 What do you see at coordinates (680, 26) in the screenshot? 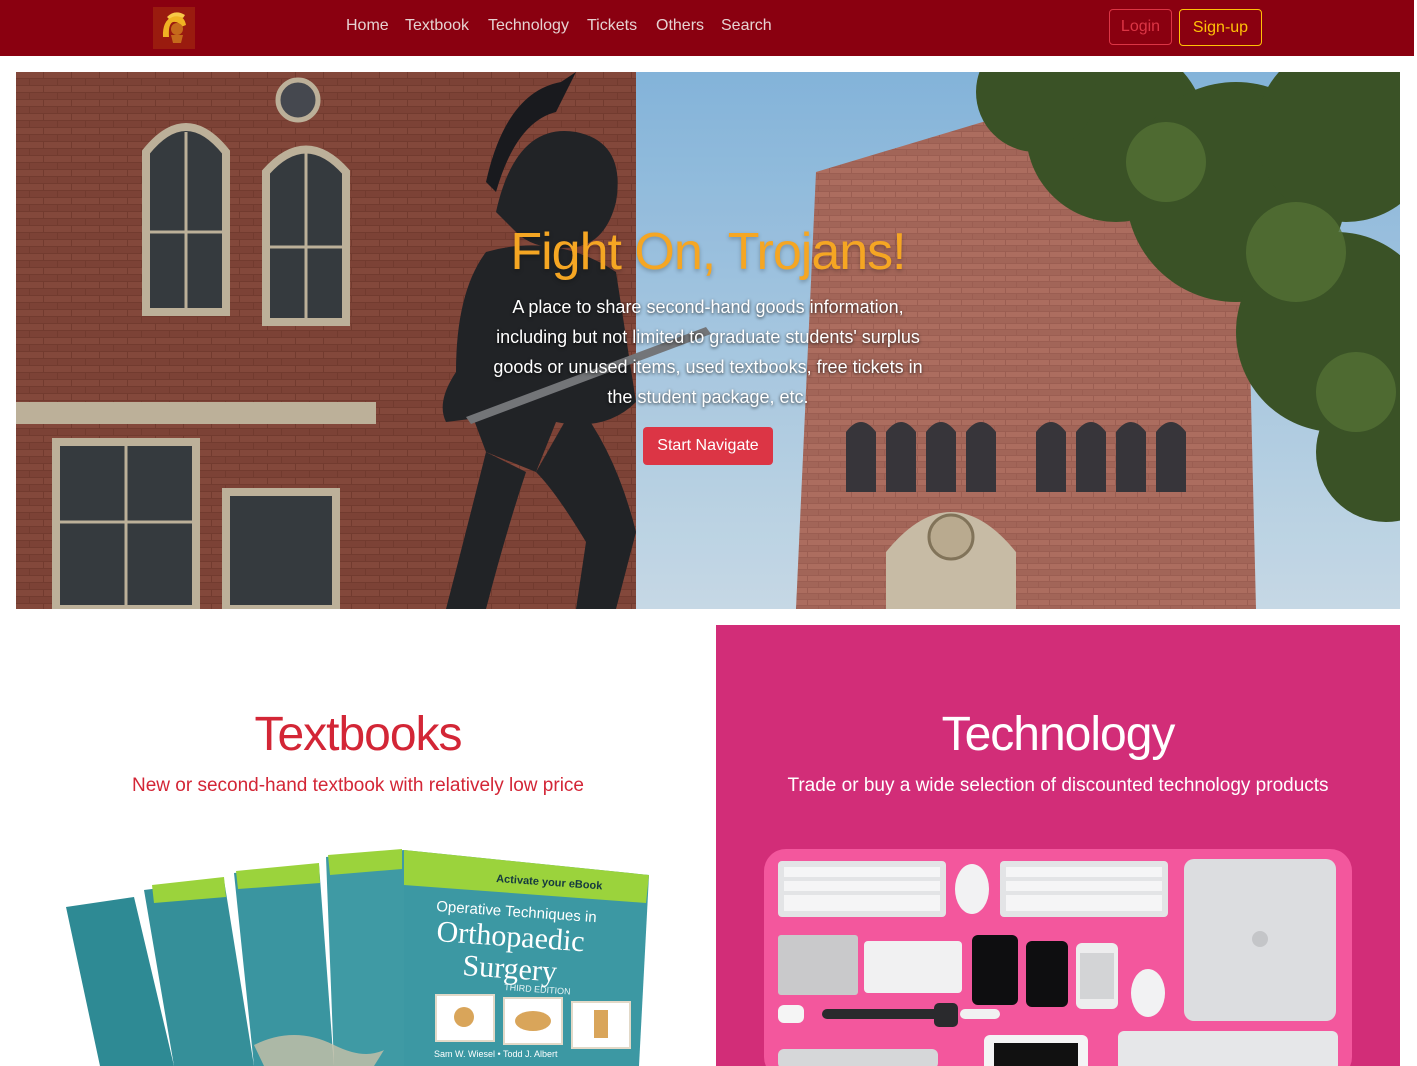
I see `nav-link-others: Others` at bounding box center [680, 26].